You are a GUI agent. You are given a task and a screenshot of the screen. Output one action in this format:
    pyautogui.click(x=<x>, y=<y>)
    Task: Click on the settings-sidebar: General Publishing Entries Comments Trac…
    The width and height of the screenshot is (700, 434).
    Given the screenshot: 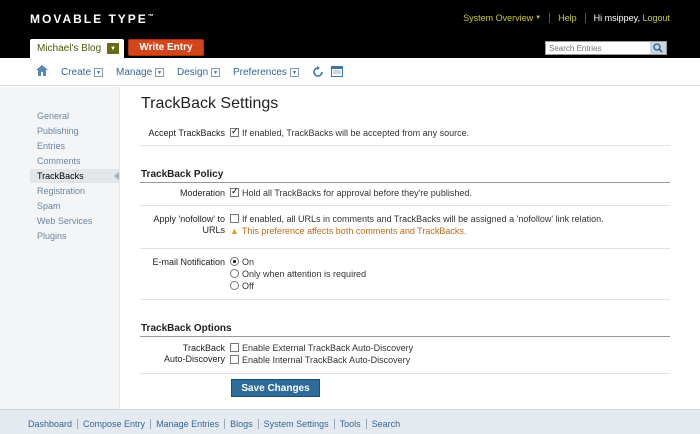 What is the action you would take?
    pyautogui.click(x=60, y=248)
    